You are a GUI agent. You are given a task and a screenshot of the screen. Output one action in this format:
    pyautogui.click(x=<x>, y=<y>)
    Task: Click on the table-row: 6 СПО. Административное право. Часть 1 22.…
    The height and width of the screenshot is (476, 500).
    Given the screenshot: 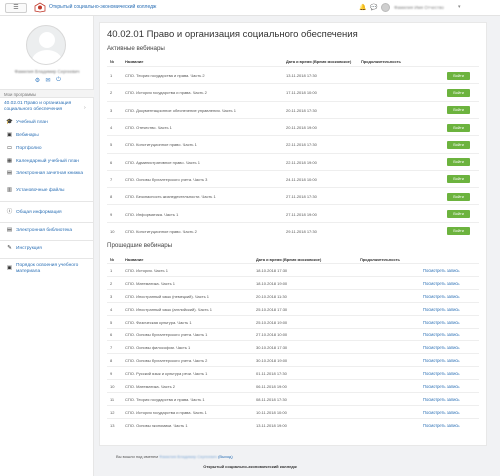 What is the action you would take?
    pyautogui.click(x=293, y=161)
    